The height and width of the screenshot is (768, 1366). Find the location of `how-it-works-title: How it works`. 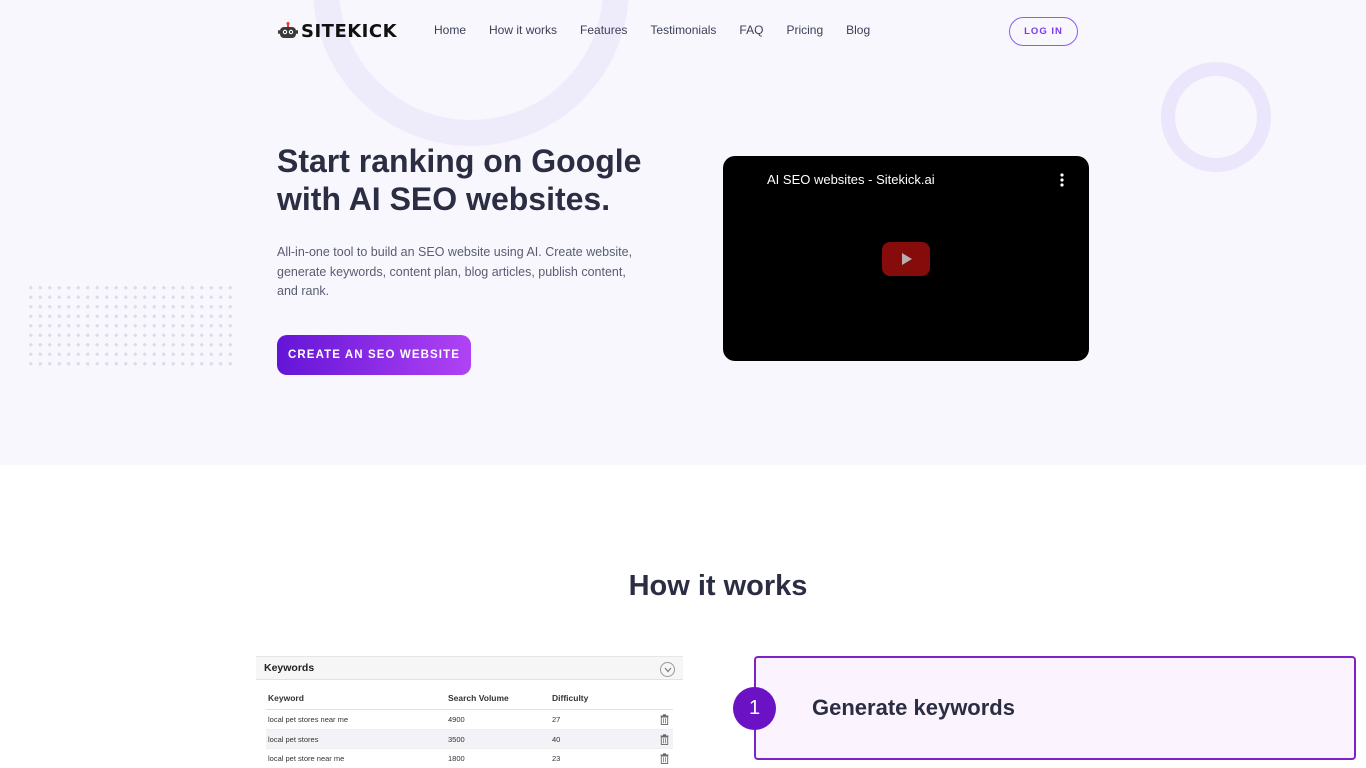

how-it-works-title: How it works is located at coordinates (718, 586).